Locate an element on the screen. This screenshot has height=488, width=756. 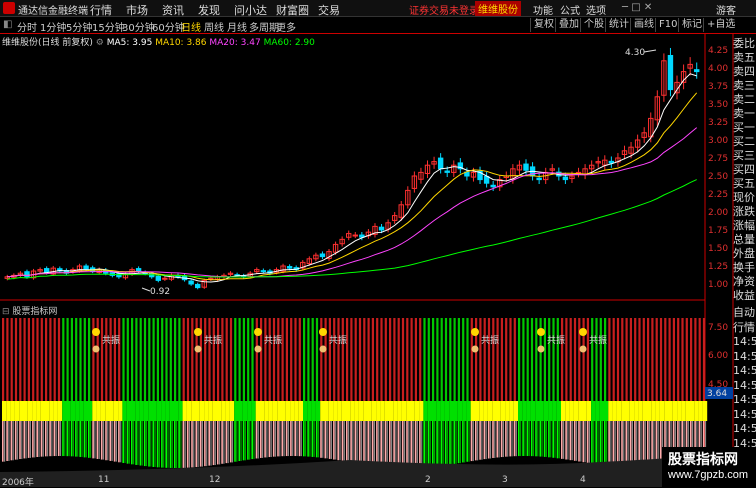
side-panel-label: 买一 is located at coordinates (744, 127).